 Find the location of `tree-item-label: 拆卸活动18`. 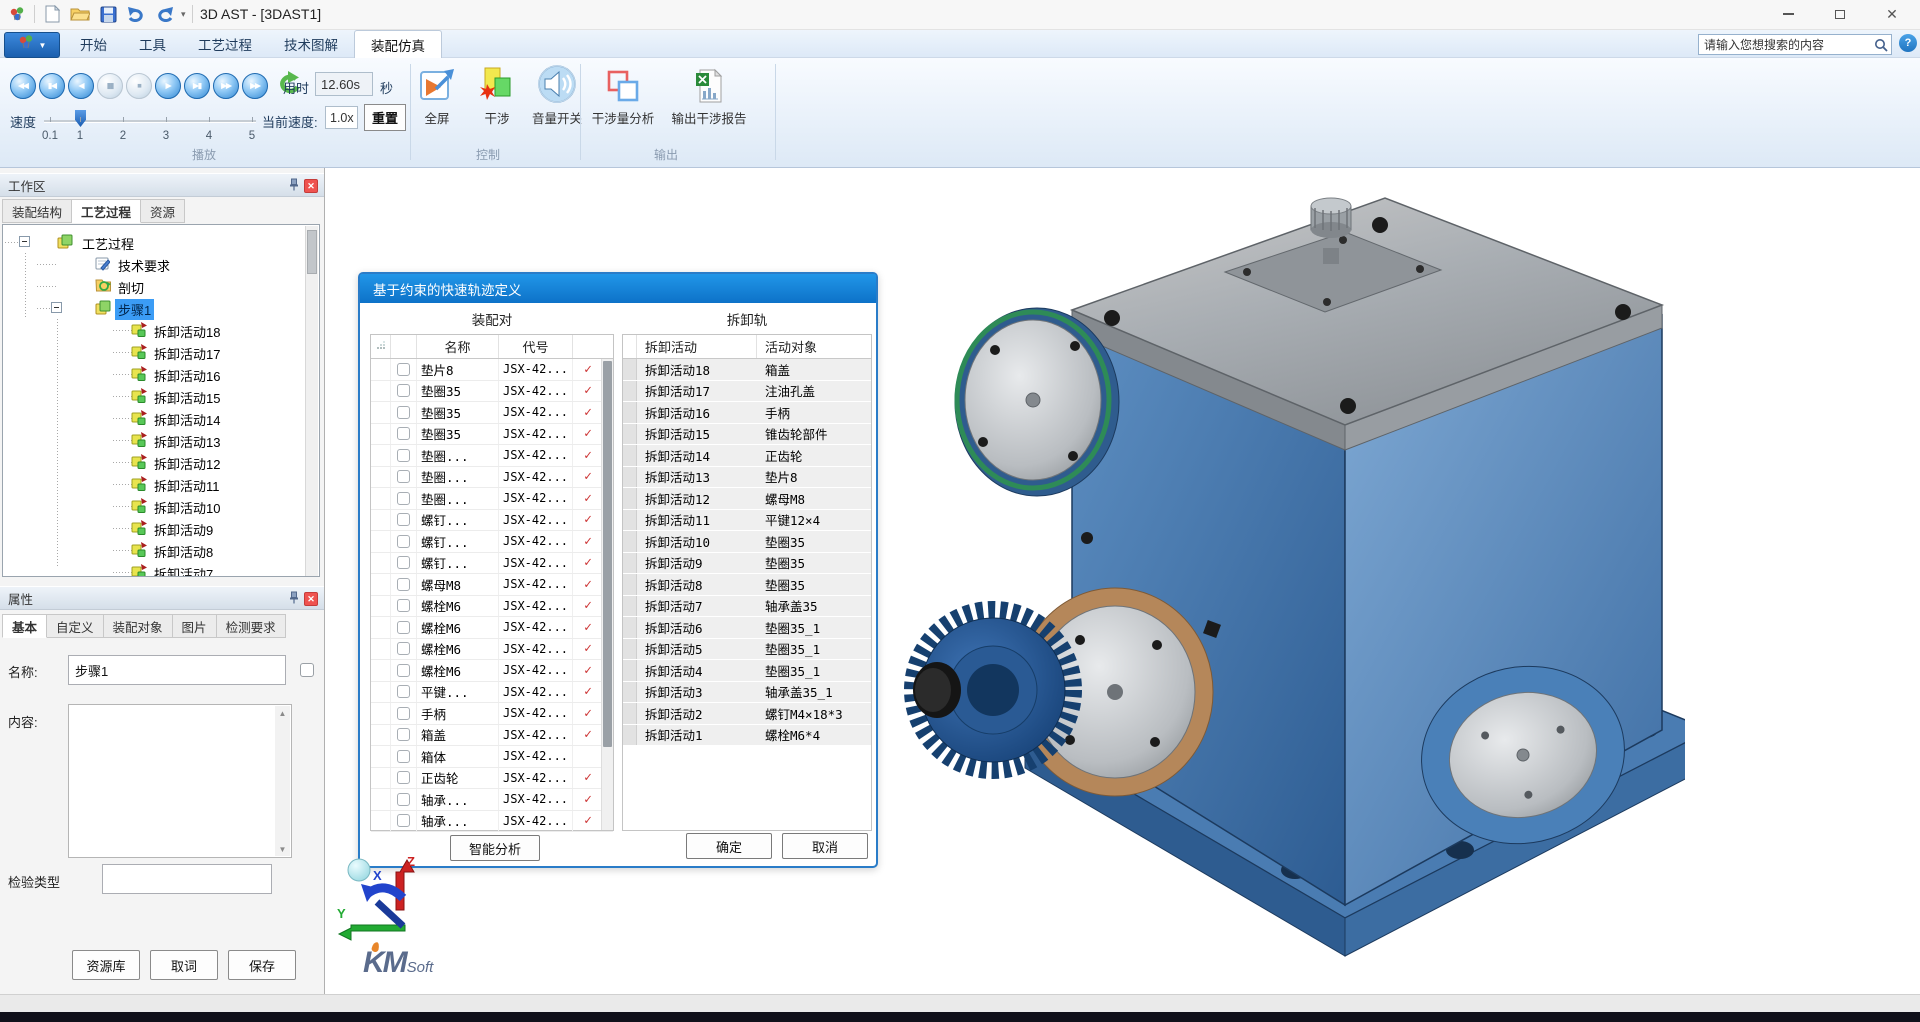

tree-item-label: 拆卸活动18 is located at coordinates (187, 331).